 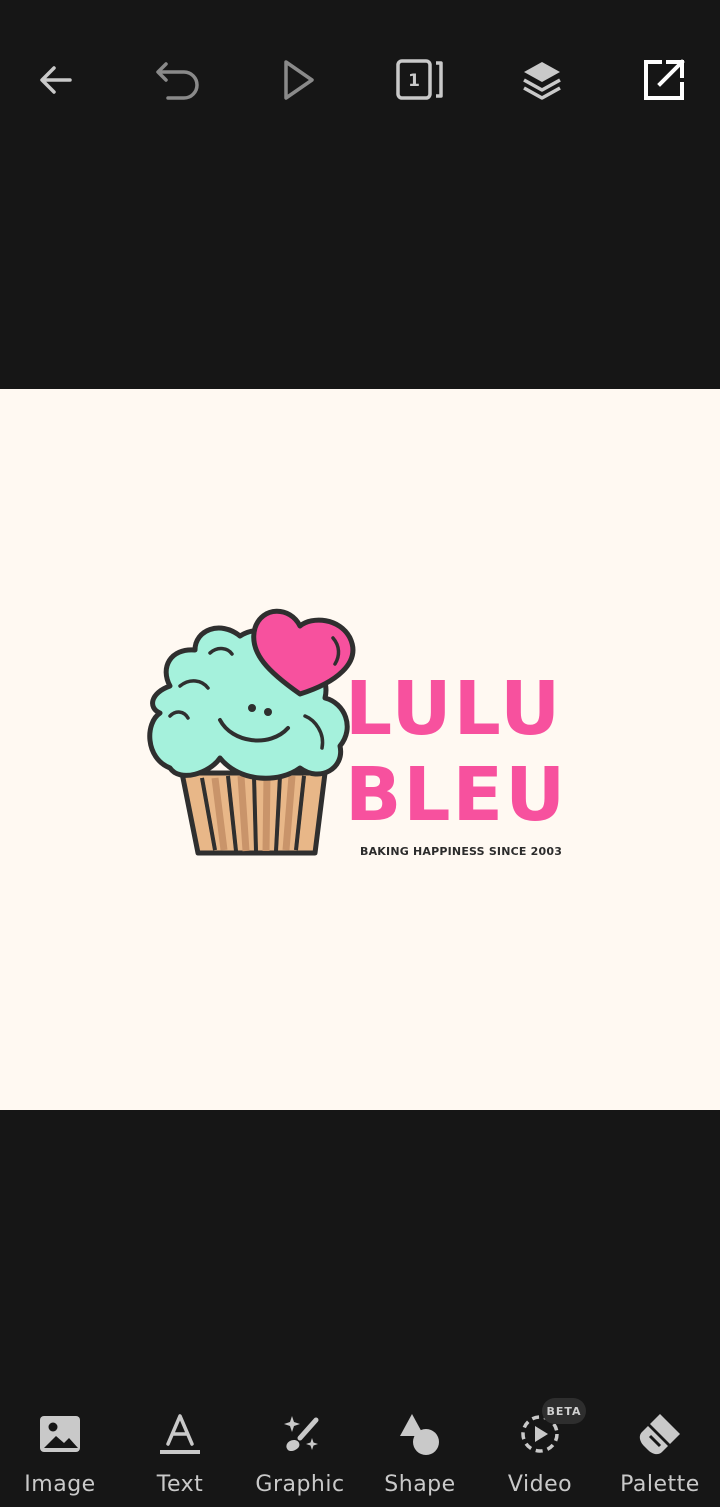 What do you see at coordinates (301, 1434) in the screenshot?
I see `graphic-icon` at bounding box center [301, 1434].